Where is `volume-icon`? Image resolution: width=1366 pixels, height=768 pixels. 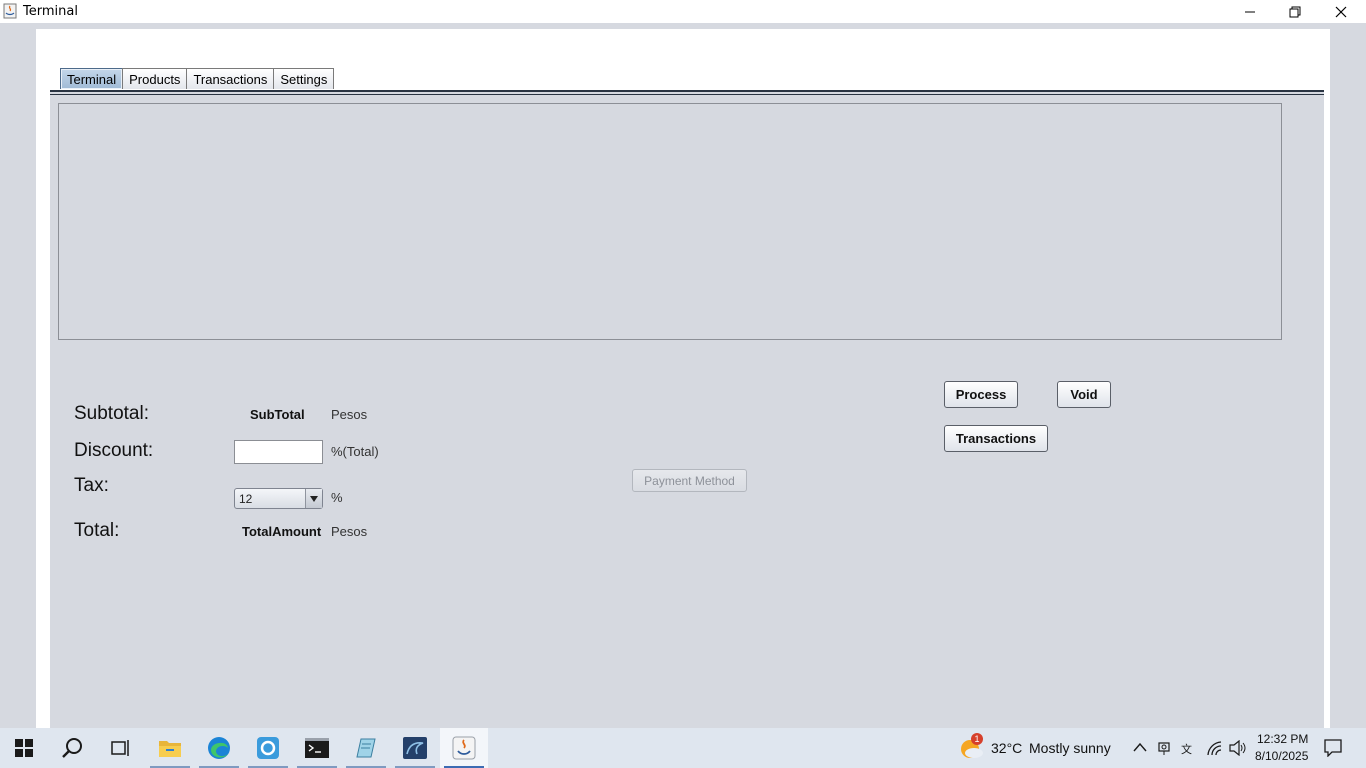 volume-icon is located at coordinates (1238, 748).